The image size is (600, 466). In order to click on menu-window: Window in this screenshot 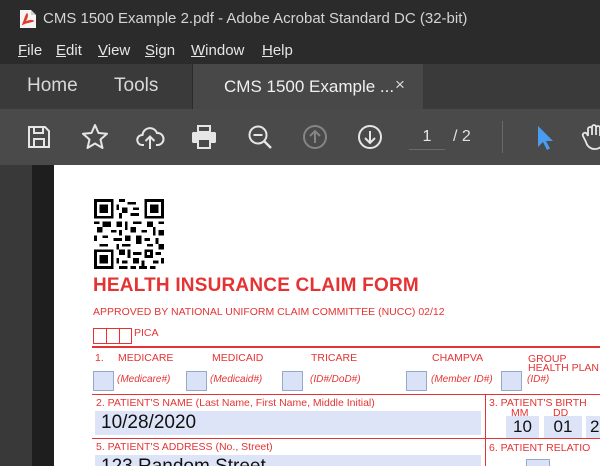, I will do `click(217, 50)`.